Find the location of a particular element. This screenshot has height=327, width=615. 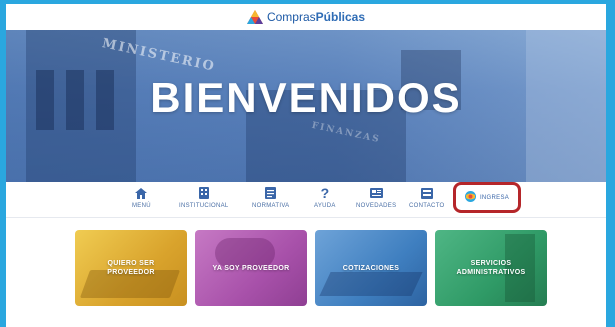

nav-label: NOVEDADES is located at coordinates (376, 206).